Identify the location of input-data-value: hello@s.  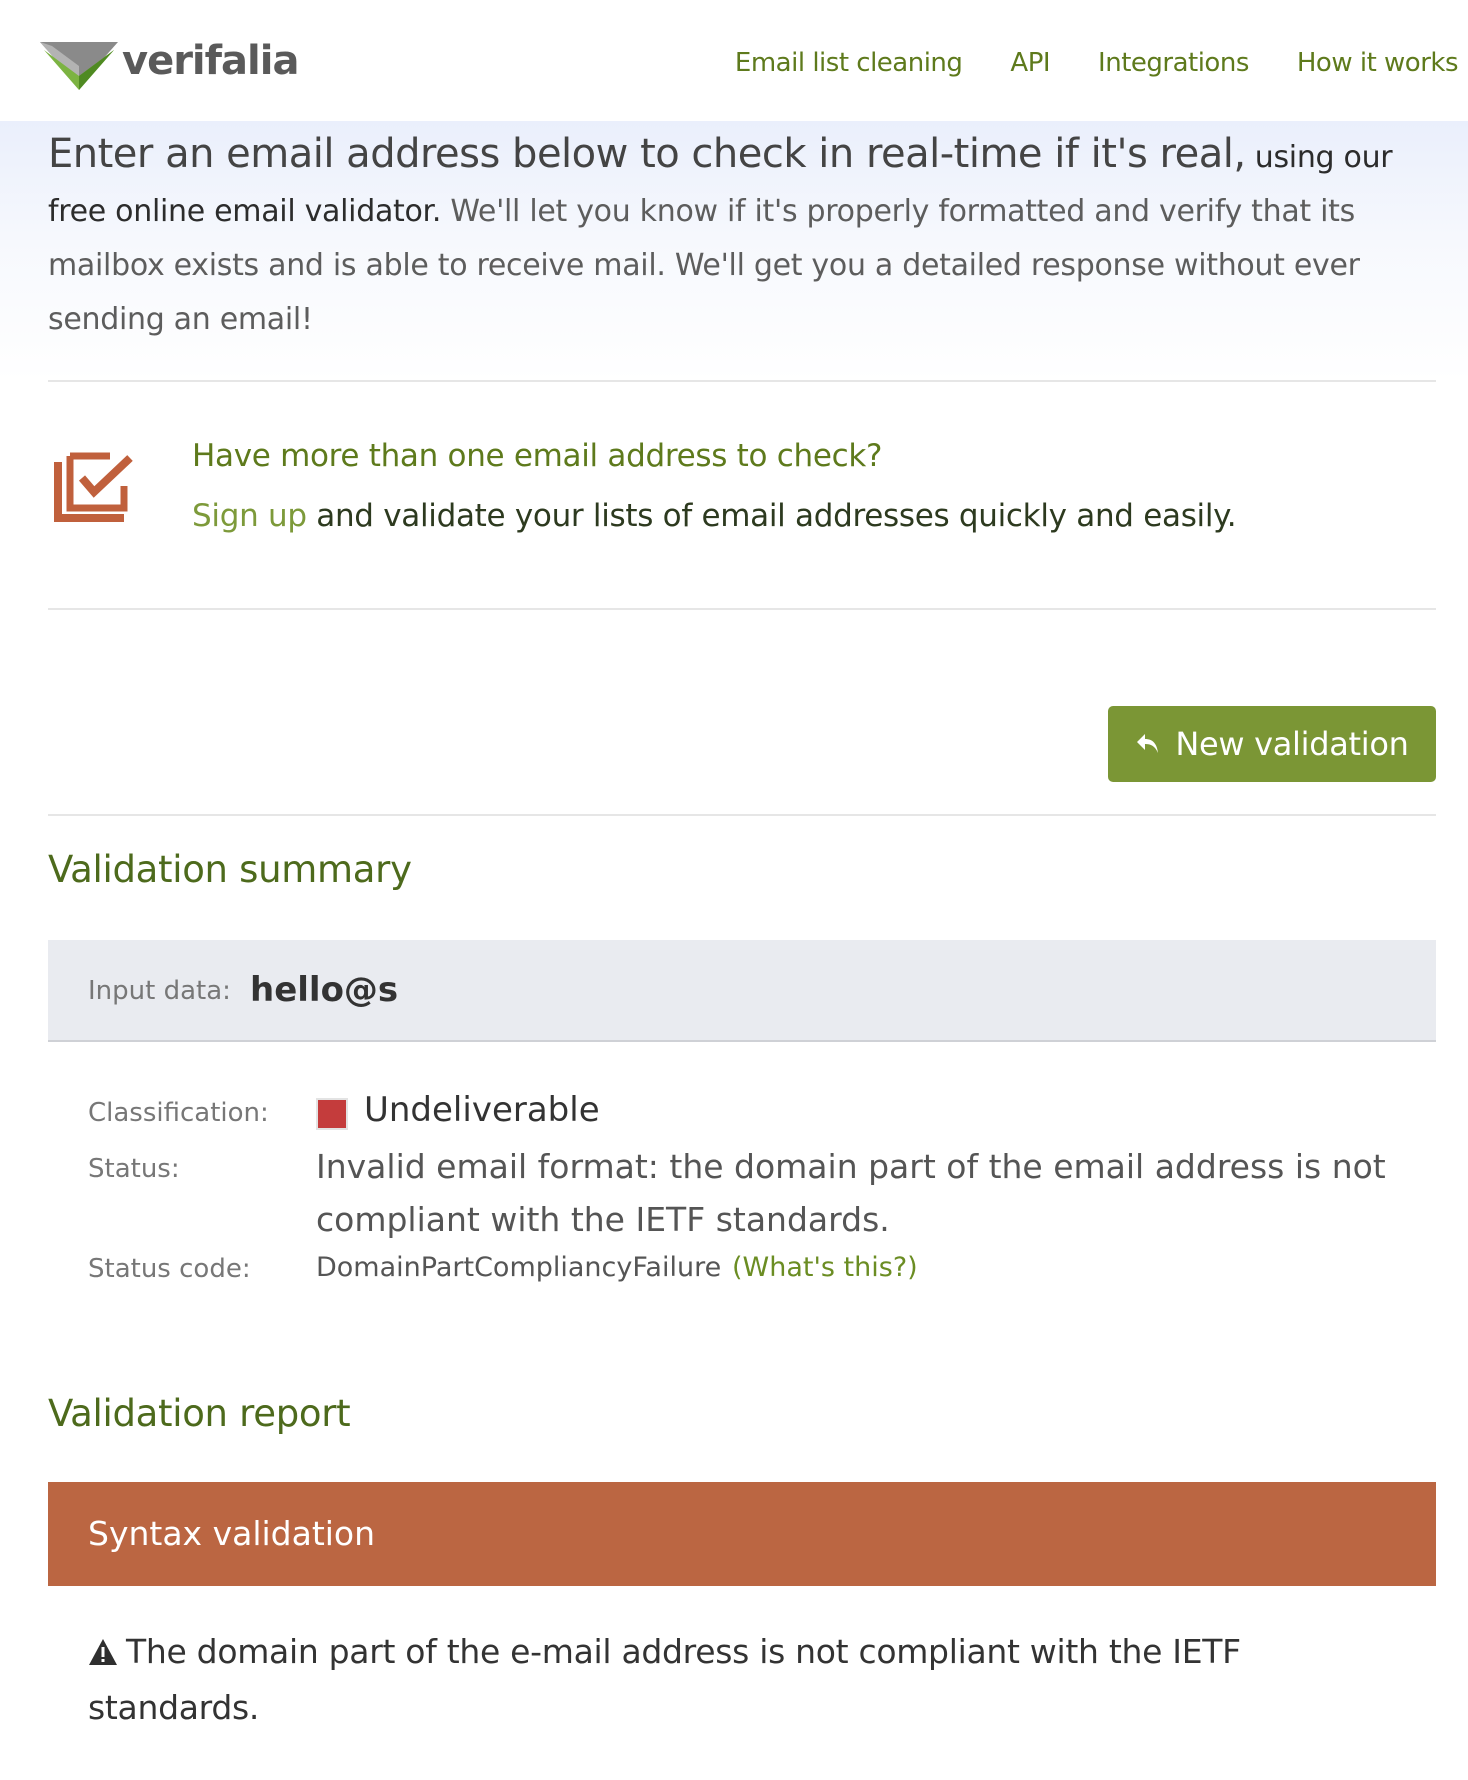
(324, 990).